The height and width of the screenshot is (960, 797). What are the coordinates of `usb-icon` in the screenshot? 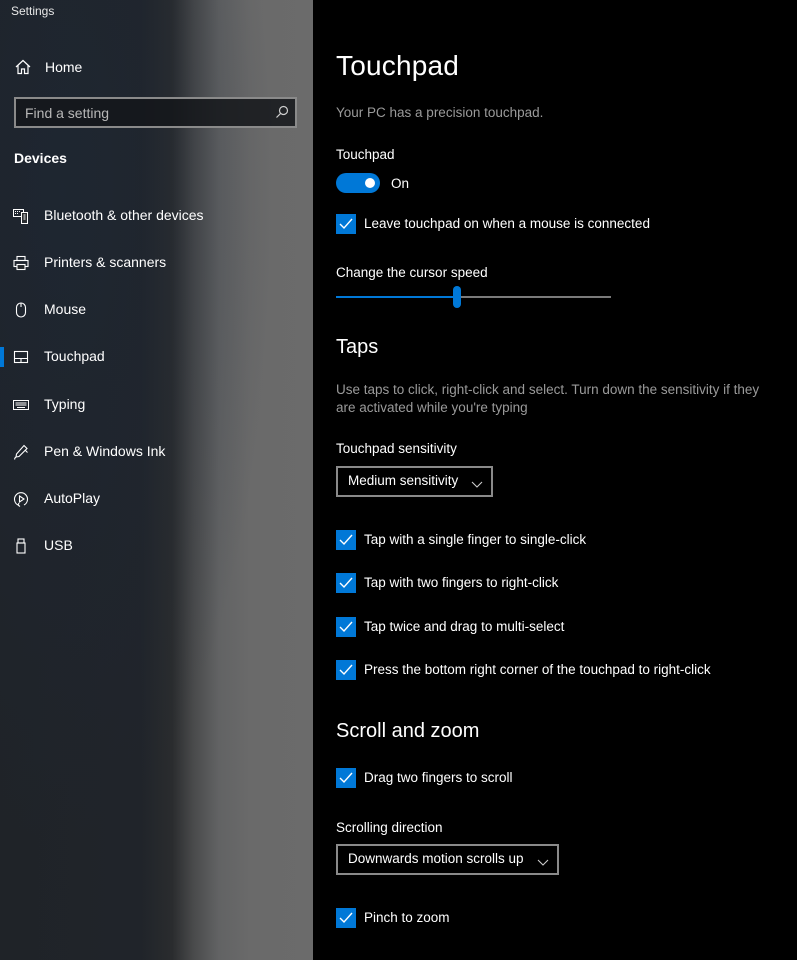 It's located at (21, 546).